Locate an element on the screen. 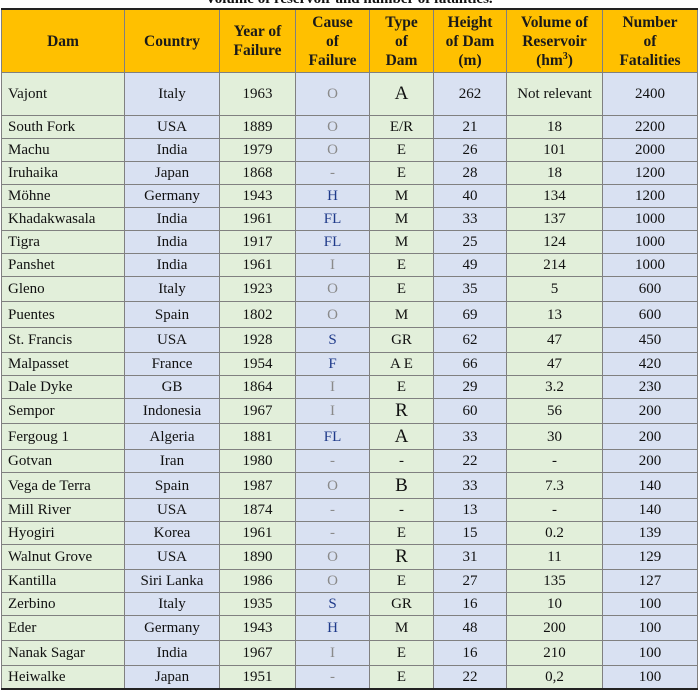  cell-height: 33 is located at coordinates (470, 485).